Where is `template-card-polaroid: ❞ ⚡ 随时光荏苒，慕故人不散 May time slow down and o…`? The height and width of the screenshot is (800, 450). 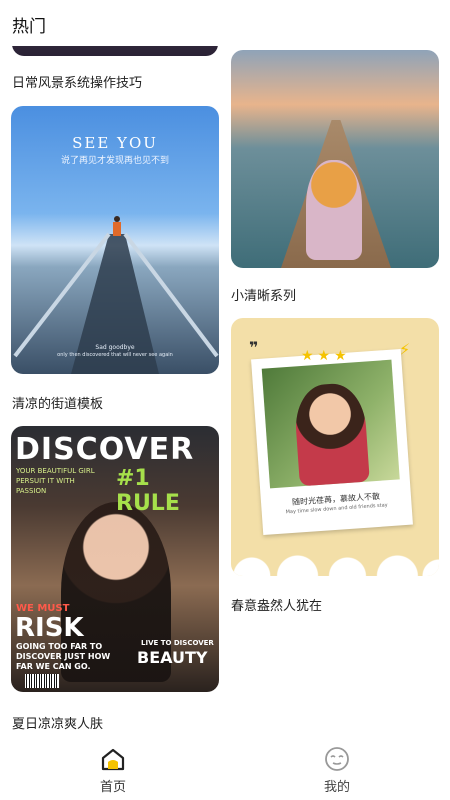 template-card-polaroid: ❞ ⚡ 随时光荏苒，慕故人不散 May time slow down and o… is located at coordinates (335, 447).